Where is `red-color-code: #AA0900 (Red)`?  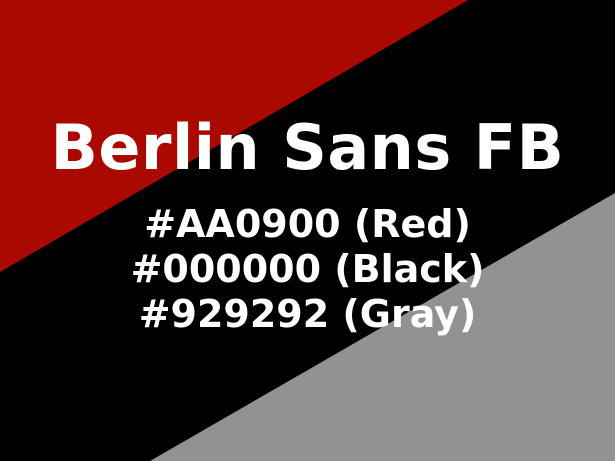 red-color-code: #AA0900 (Red) is located at coordinates (307, 224).